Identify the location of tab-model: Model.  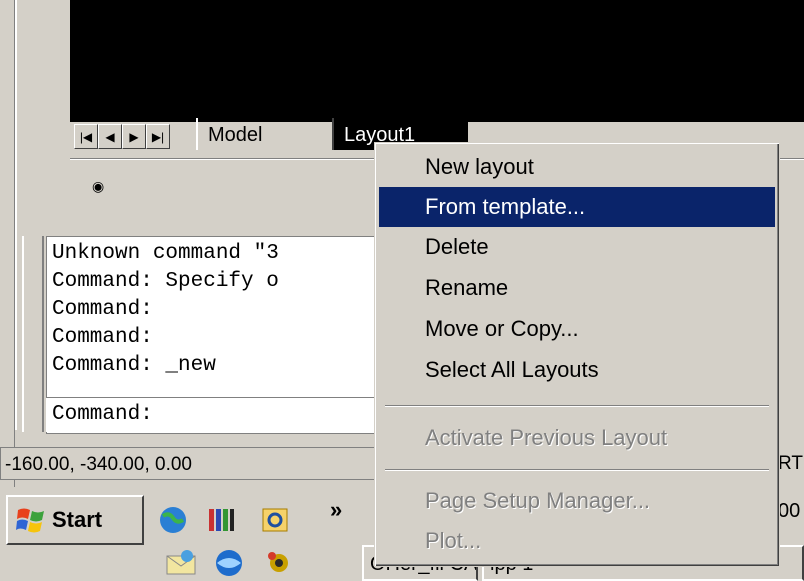
(265, 134).